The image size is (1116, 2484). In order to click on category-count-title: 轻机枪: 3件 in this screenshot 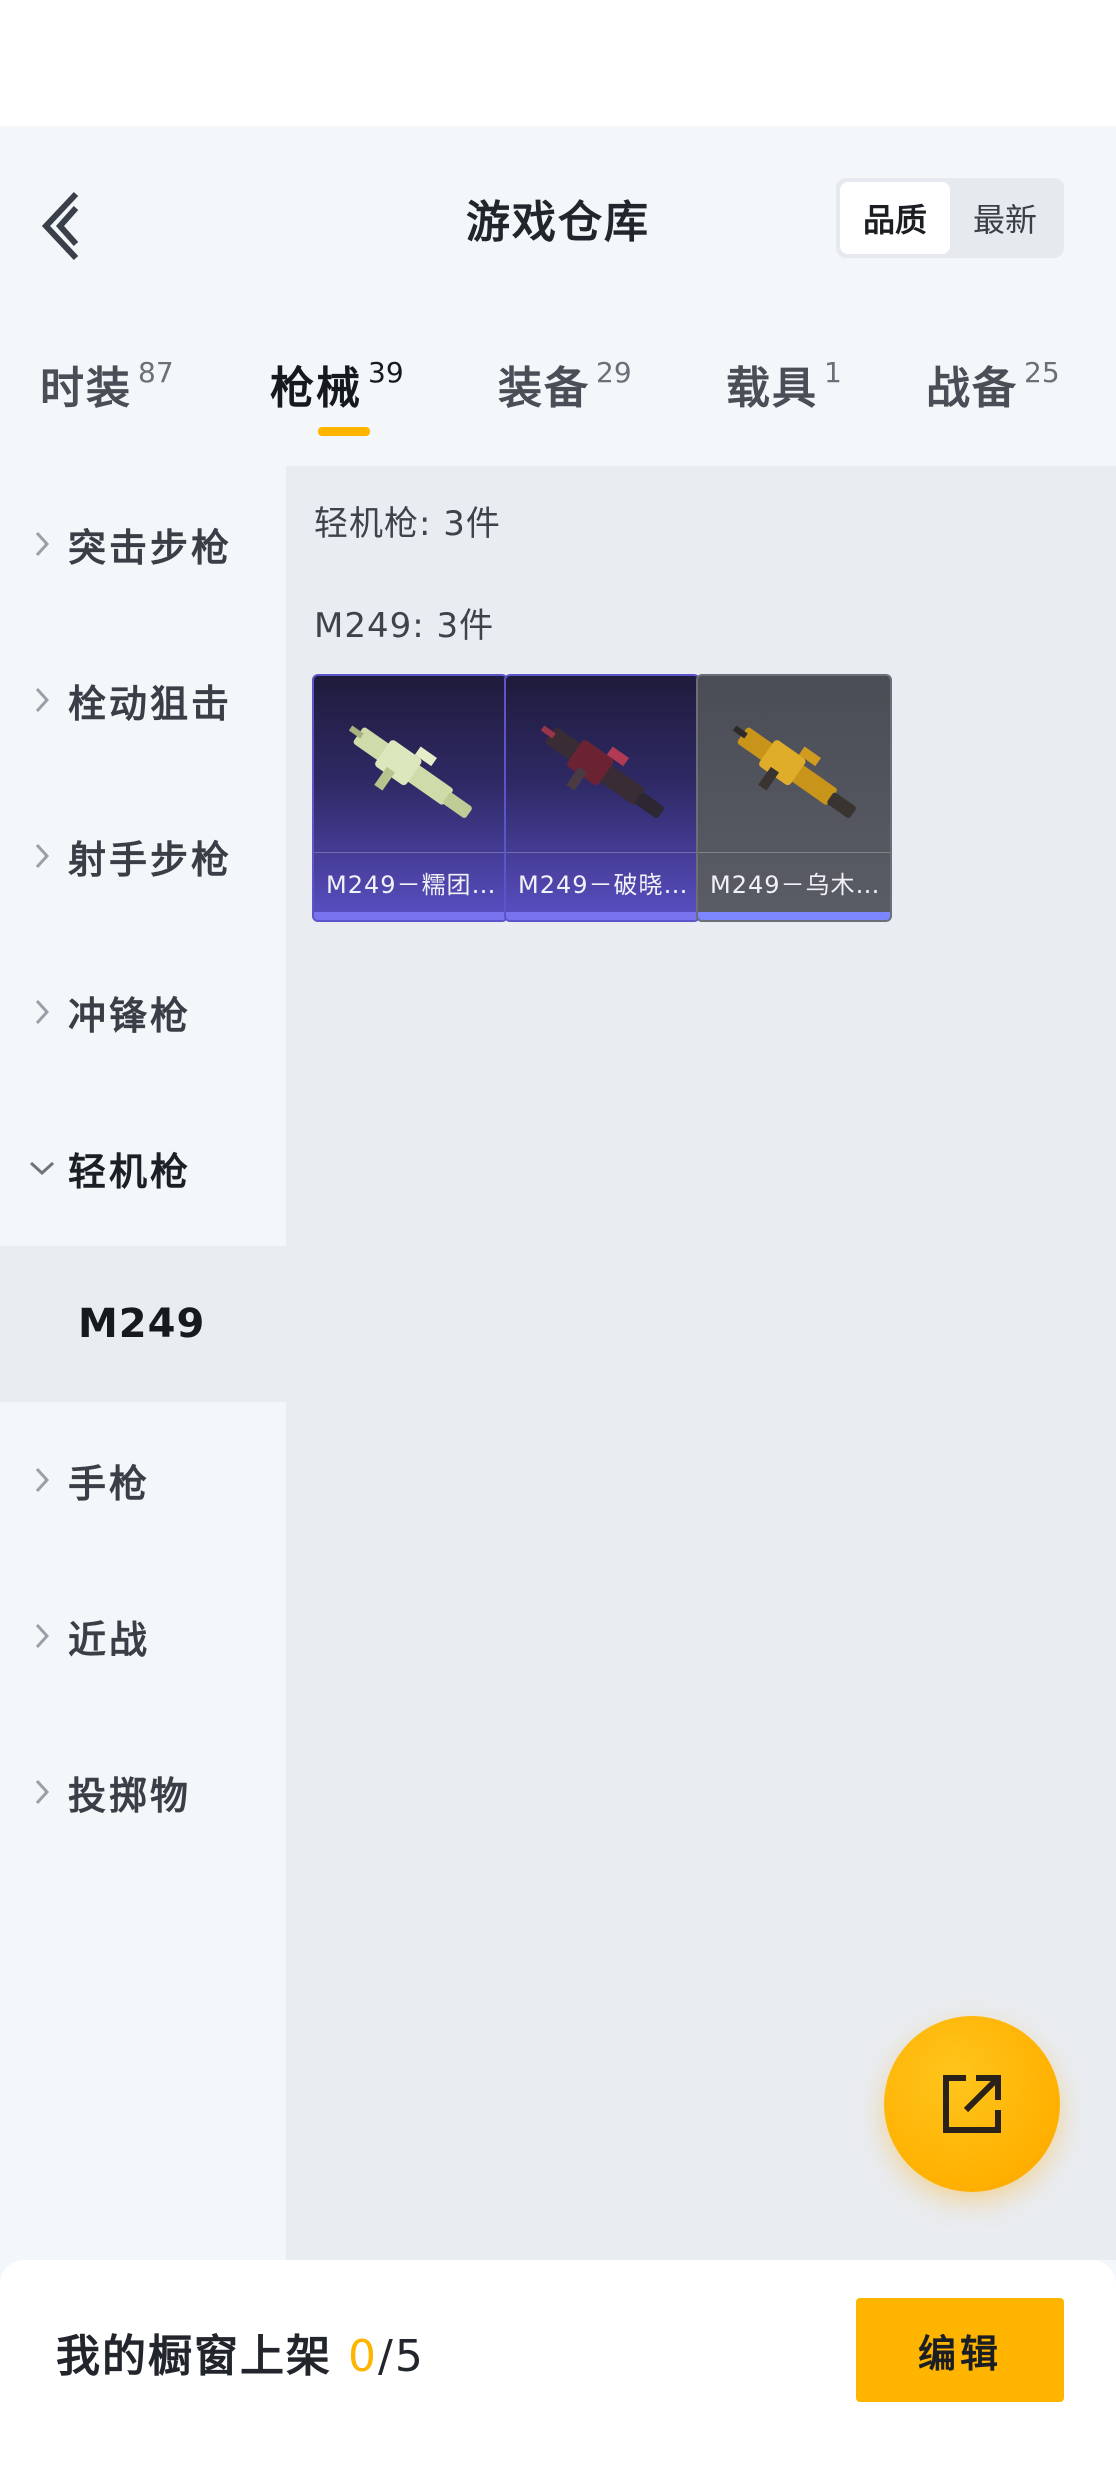, I will do `click(407, 524)`.